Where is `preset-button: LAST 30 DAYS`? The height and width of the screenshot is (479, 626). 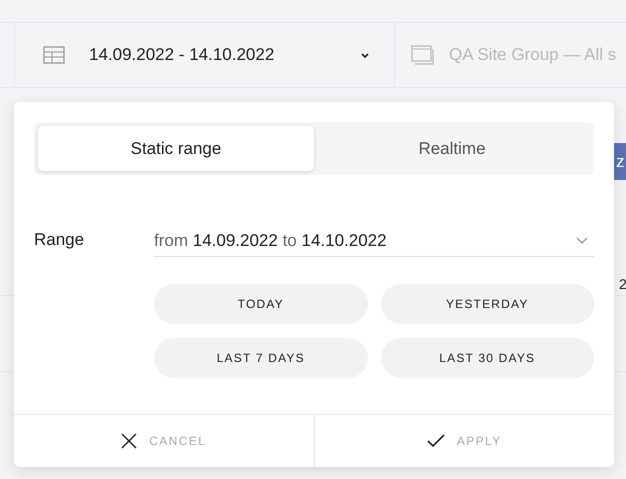 preset-button: LAST 30 DAYS is located at coordinates (487, 358).